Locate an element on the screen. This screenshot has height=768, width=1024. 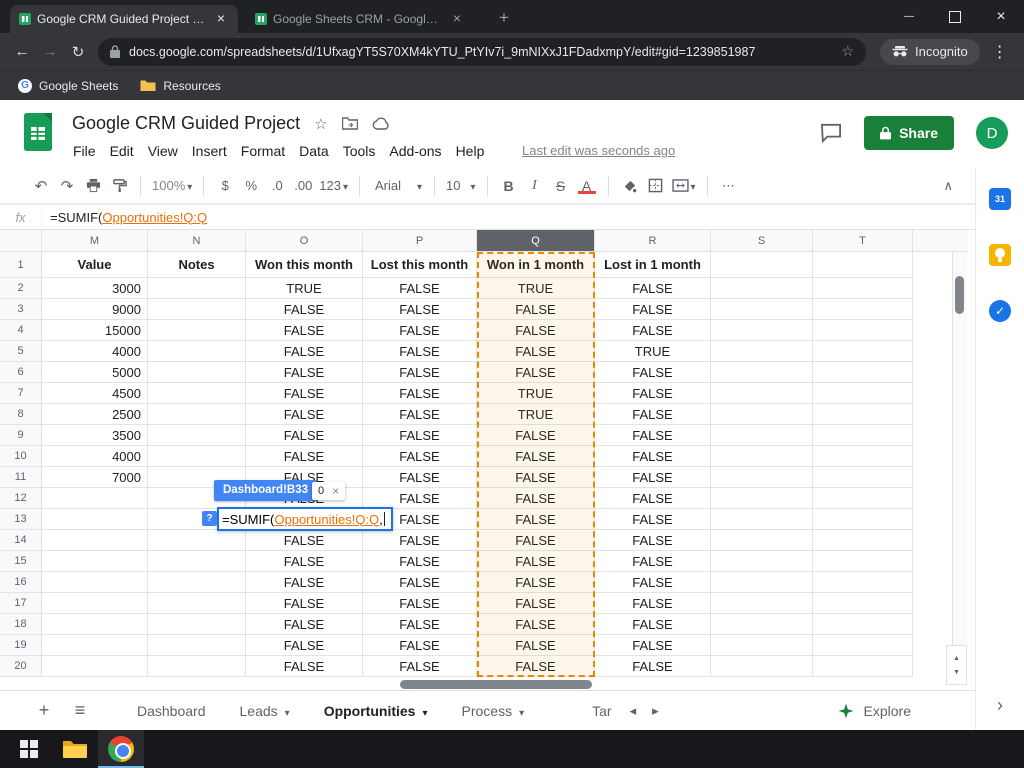
sheet-tab-process: Process is located at coordinates (493, 710).